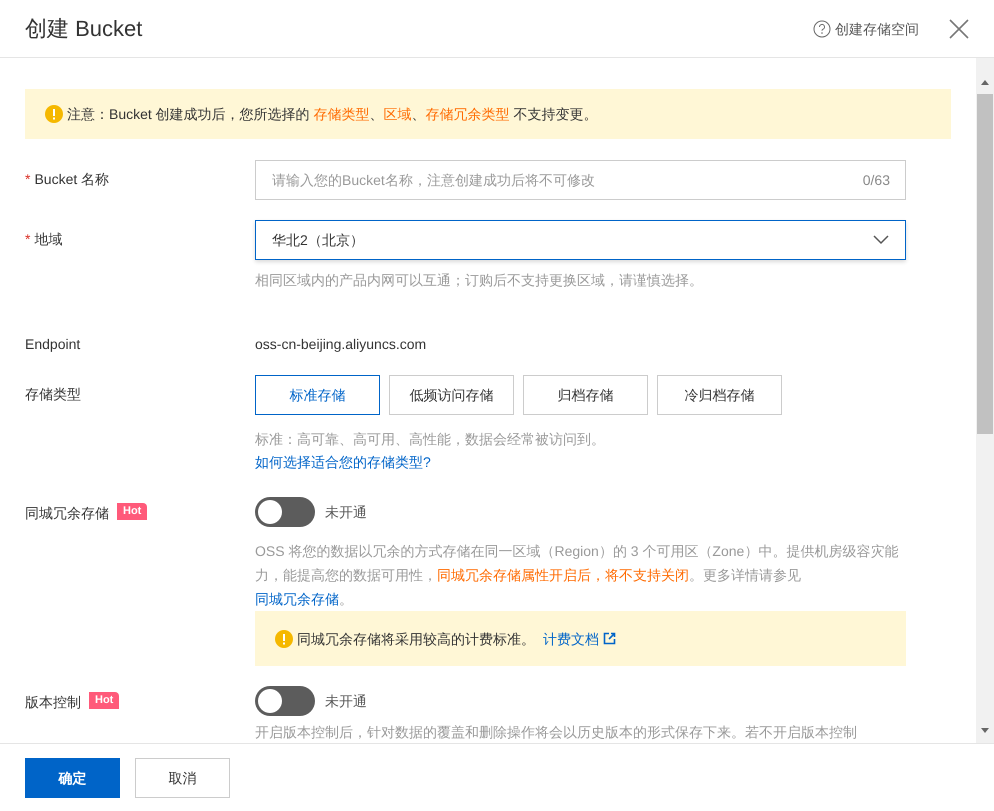 The image size is (994, 811). Describe the element at coordinates (822, 29) in the screenshot. I see `help-icon` at that location.